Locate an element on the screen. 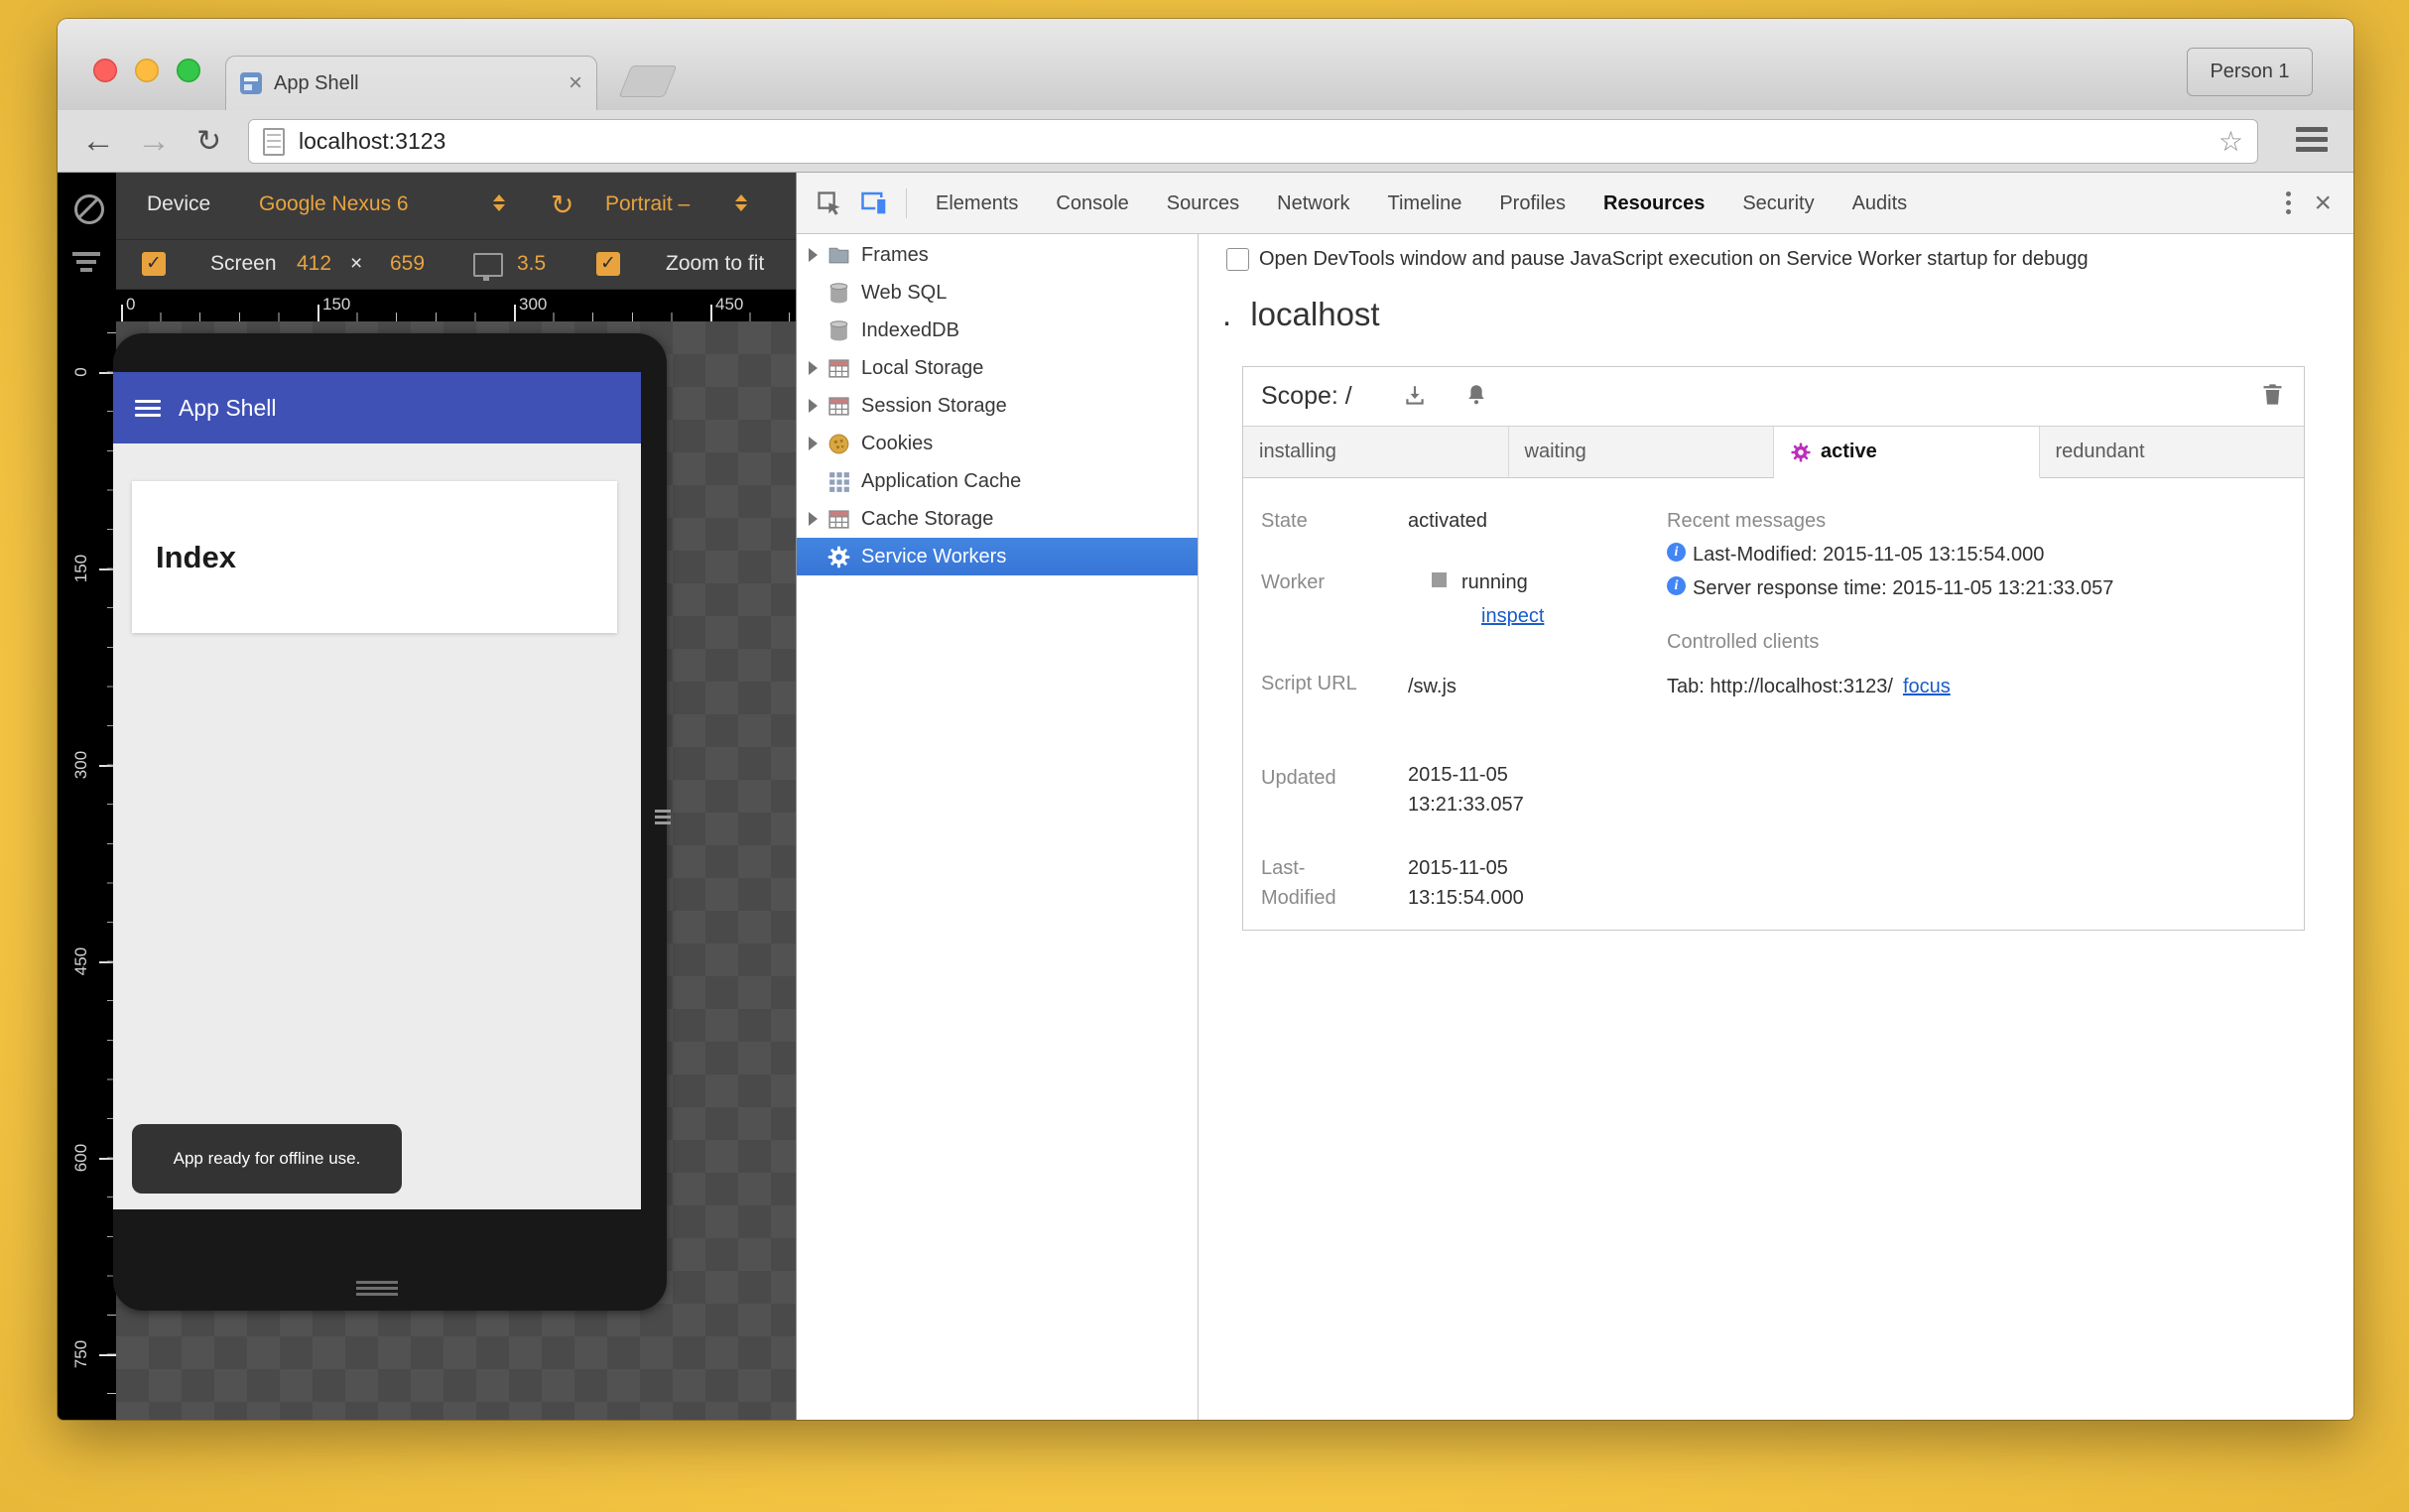 This screenshot has height=1512, width=2409. lifecycle-active: active is located at coordinates (1907, 452).